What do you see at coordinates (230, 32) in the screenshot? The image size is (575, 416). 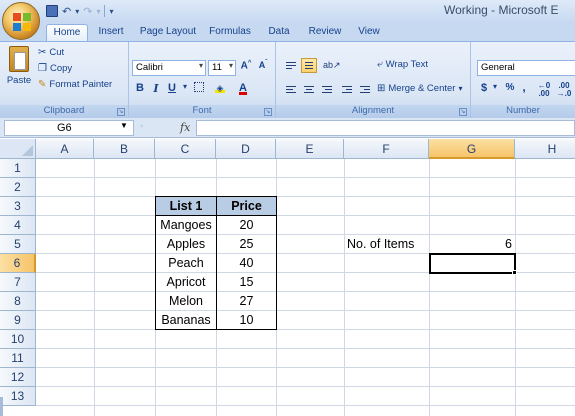 I see `tab-formulas: Formulas` at bounding box center [230, 32].